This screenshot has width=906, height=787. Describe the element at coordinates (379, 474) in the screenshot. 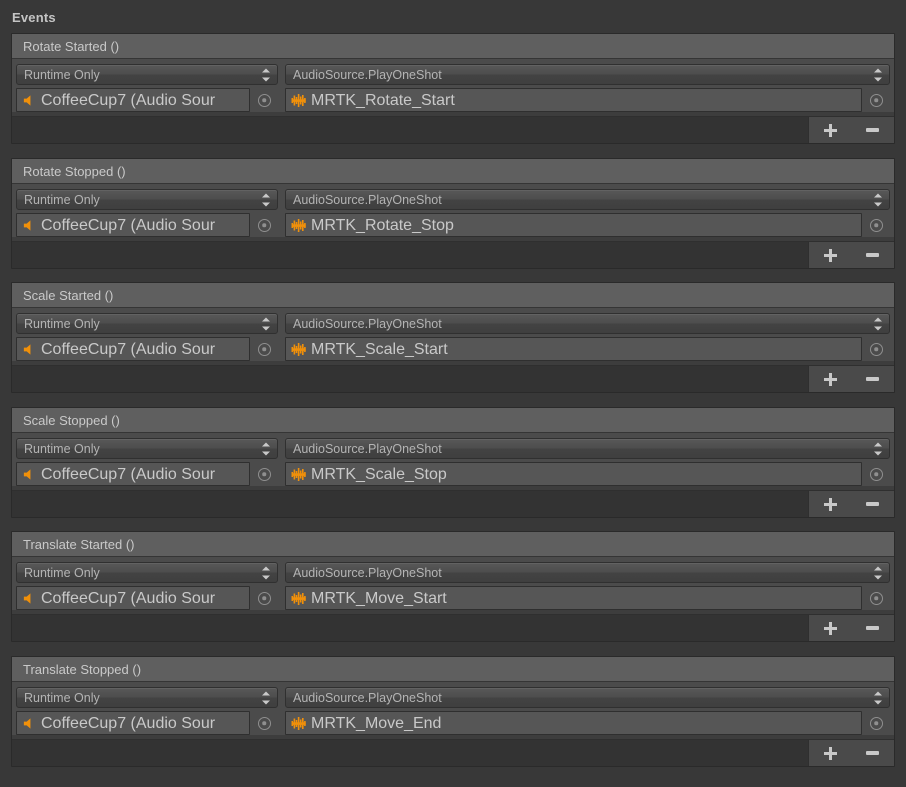

I see `argument-label: MRTK_Scale_Stop` at that location.